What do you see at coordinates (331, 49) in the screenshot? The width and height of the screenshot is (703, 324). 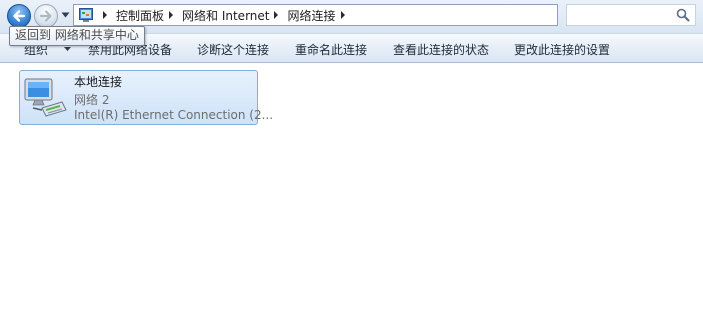 I see `rename-connection-button: 重命名此连接` at bounding box center [331, 49].